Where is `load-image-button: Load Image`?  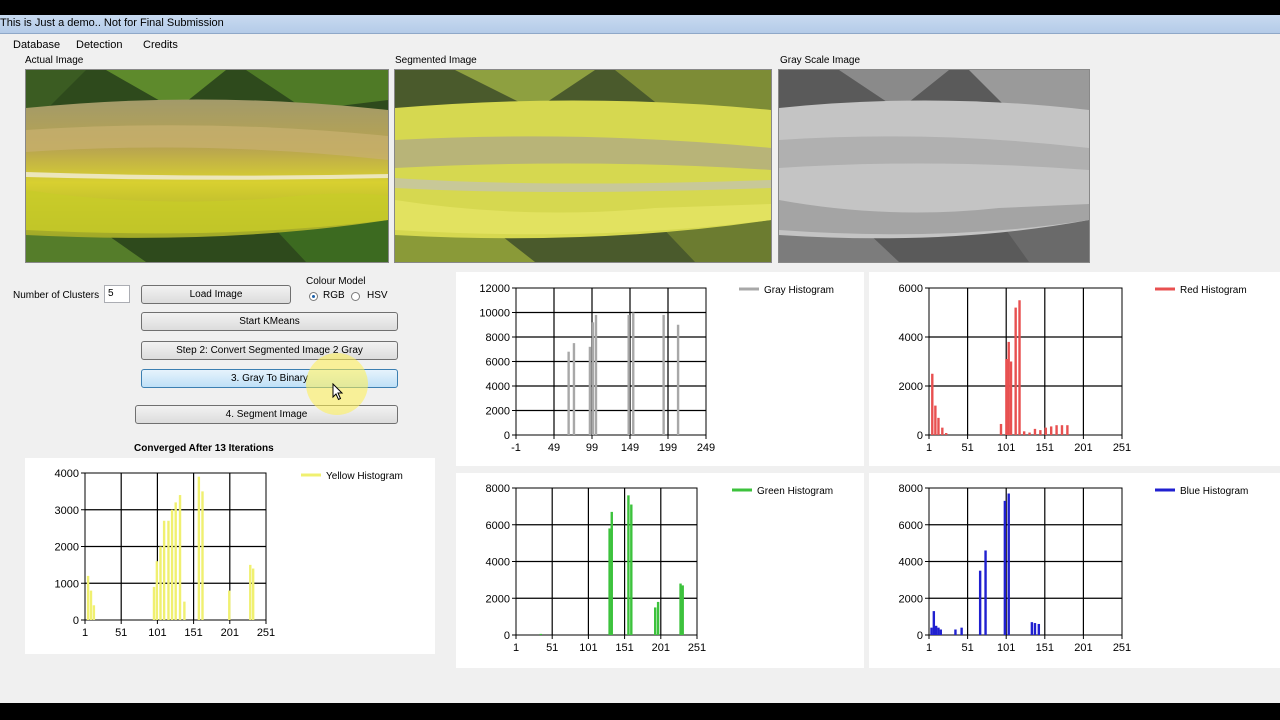 load-image-button: Load Image is located at coordinates (216, 294).